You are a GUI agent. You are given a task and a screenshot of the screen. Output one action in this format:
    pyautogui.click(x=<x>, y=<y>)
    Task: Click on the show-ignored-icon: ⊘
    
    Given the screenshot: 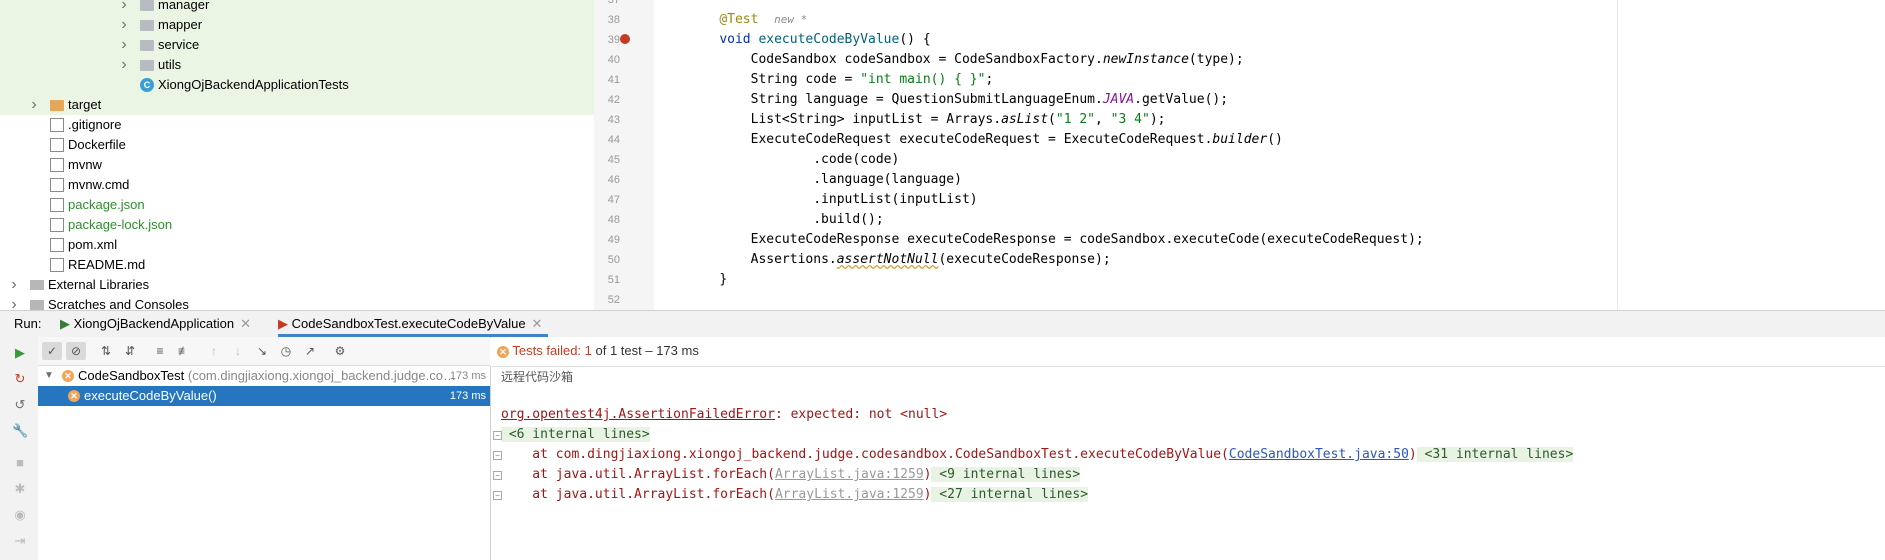 What is the action you would take?
    pyautogui.click(x=76, y=351)
    